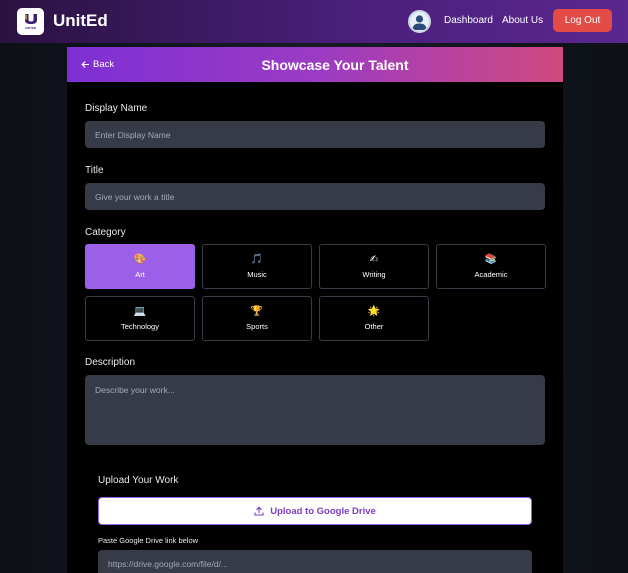 The width and height of the screenshot is (628, 573). I want to click on palette-icon: 🎨, so click(140, 259).